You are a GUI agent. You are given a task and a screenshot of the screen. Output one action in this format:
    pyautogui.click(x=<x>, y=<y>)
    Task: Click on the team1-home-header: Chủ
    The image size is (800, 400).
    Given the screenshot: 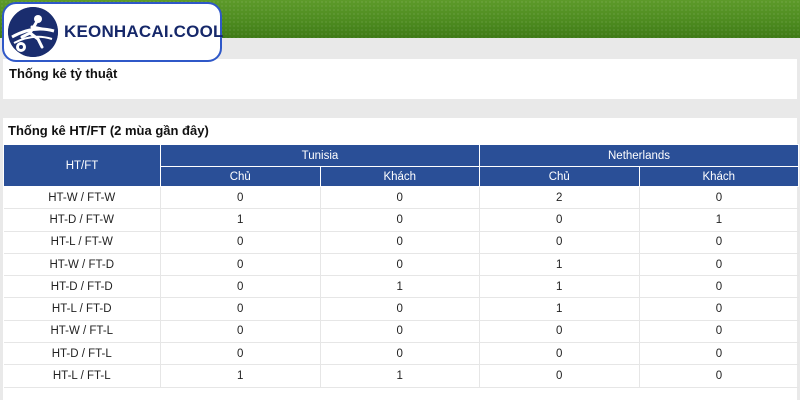 What is the action you would take?
    pyautogui.click(x=240, y=176)
    